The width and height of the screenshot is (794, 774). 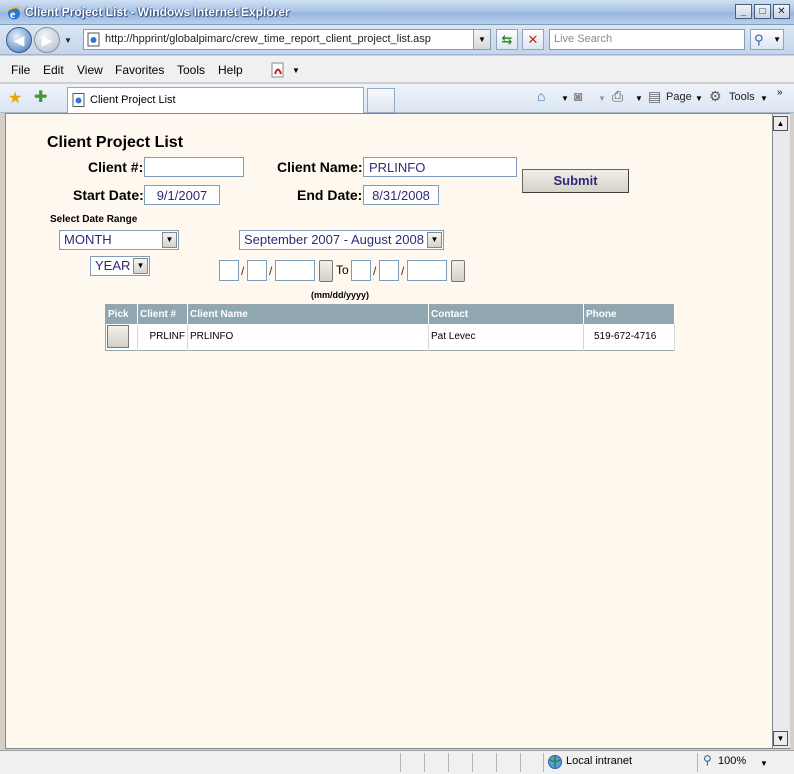 I want to click on menu-favorites: Favorites, so click(x=139, y=70).